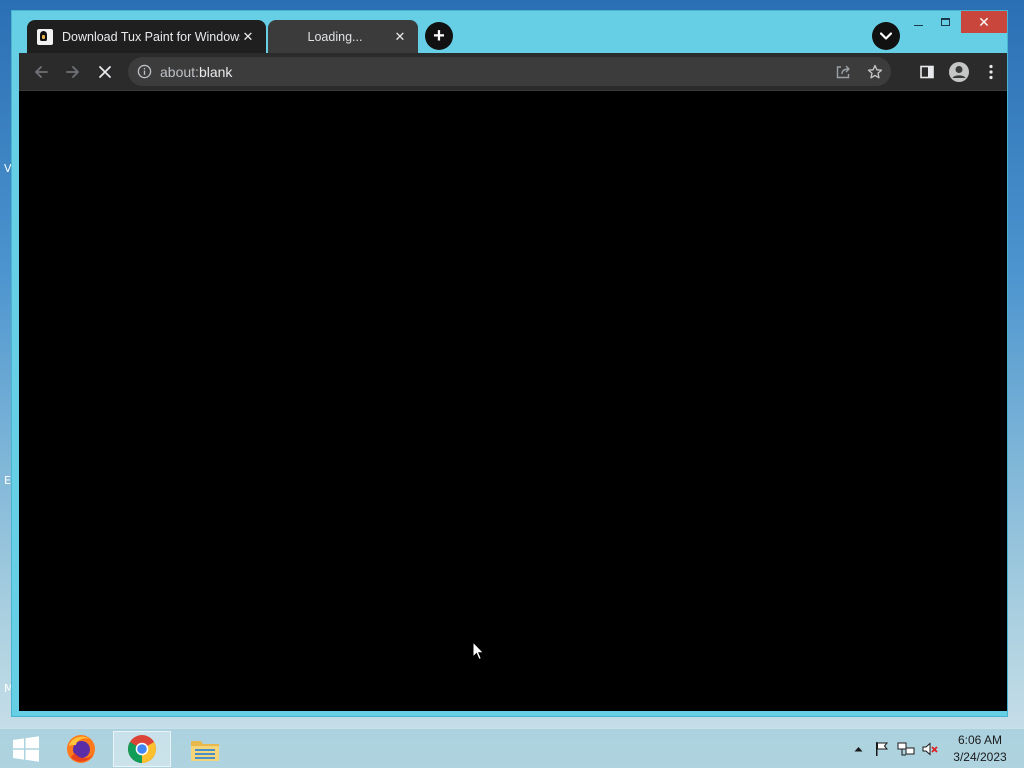 The width and height of the screenshot is (1024, 768). I want to click on address-bar: about:blank, so click(509, 71).